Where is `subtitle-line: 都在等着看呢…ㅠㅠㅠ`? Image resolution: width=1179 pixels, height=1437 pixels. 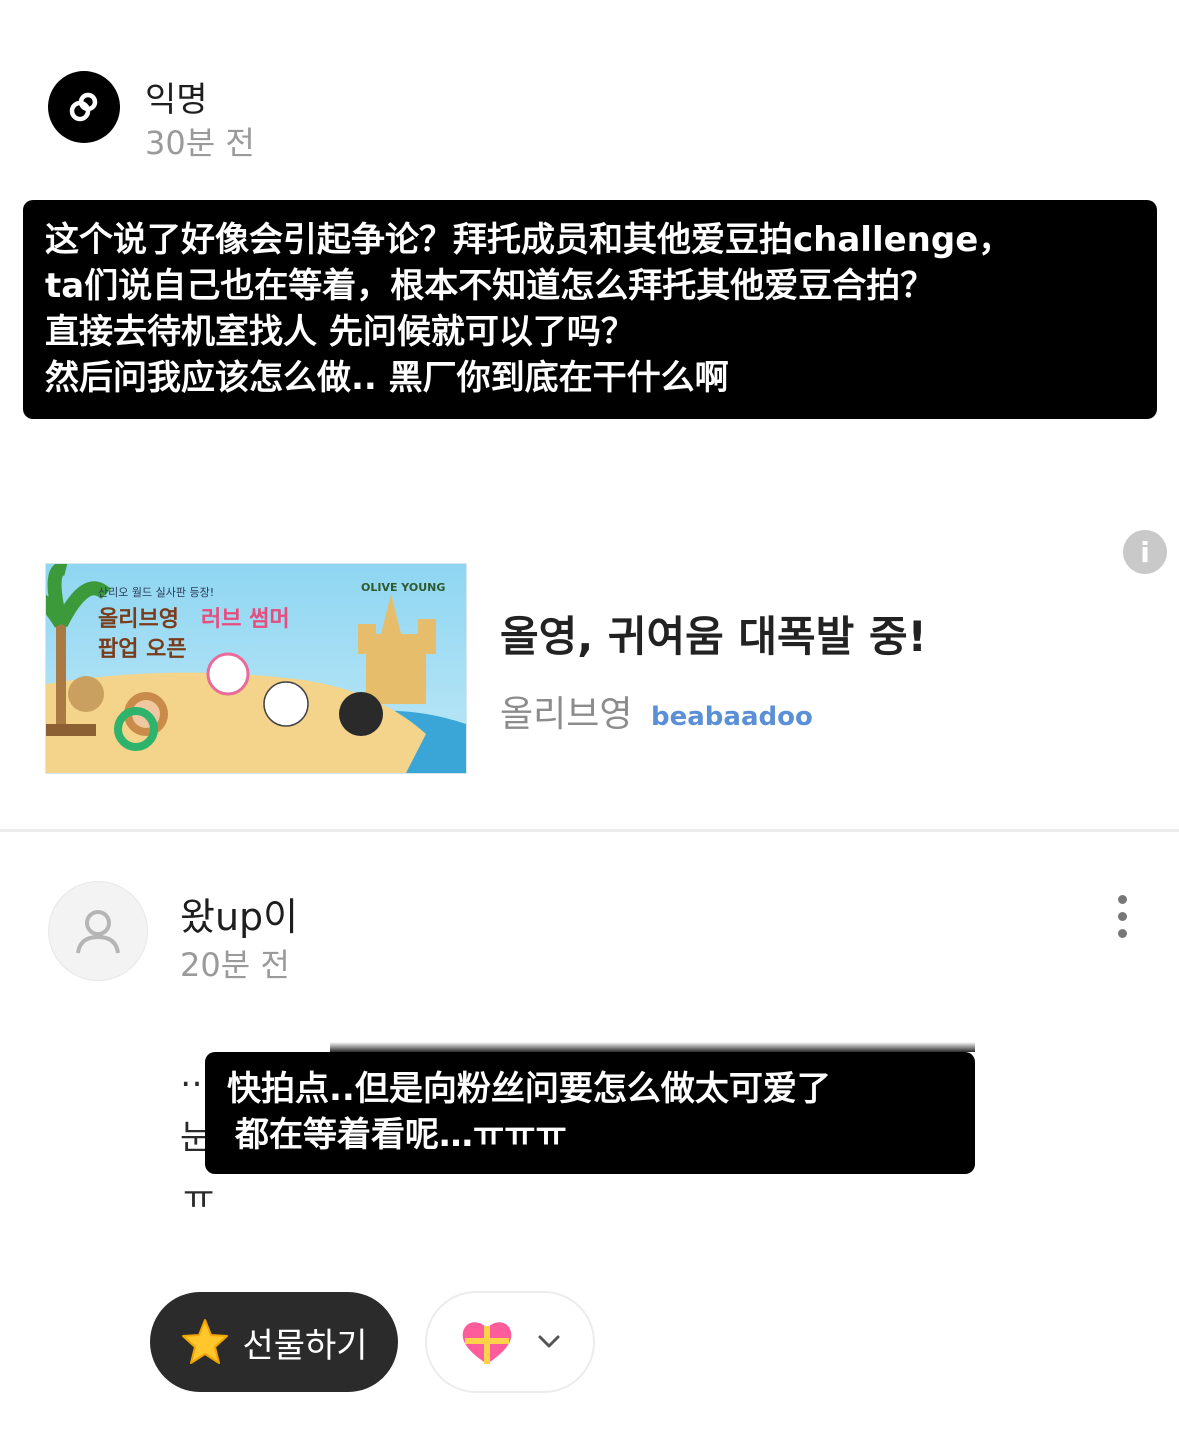 subtitle-line: 都在等着看呢…ㅠㅠㅠ is located at coordinates (401, 1135).